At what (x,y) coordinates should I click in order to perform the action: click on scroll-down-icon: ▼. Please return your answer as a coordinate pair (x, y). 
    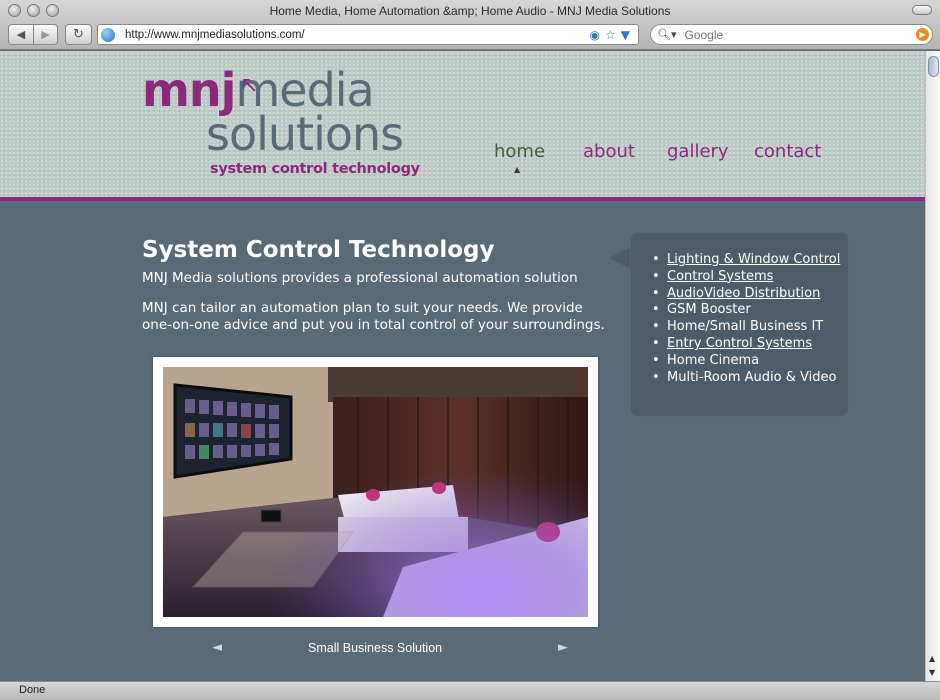
    Looking at the image, I should click on (932, 672).